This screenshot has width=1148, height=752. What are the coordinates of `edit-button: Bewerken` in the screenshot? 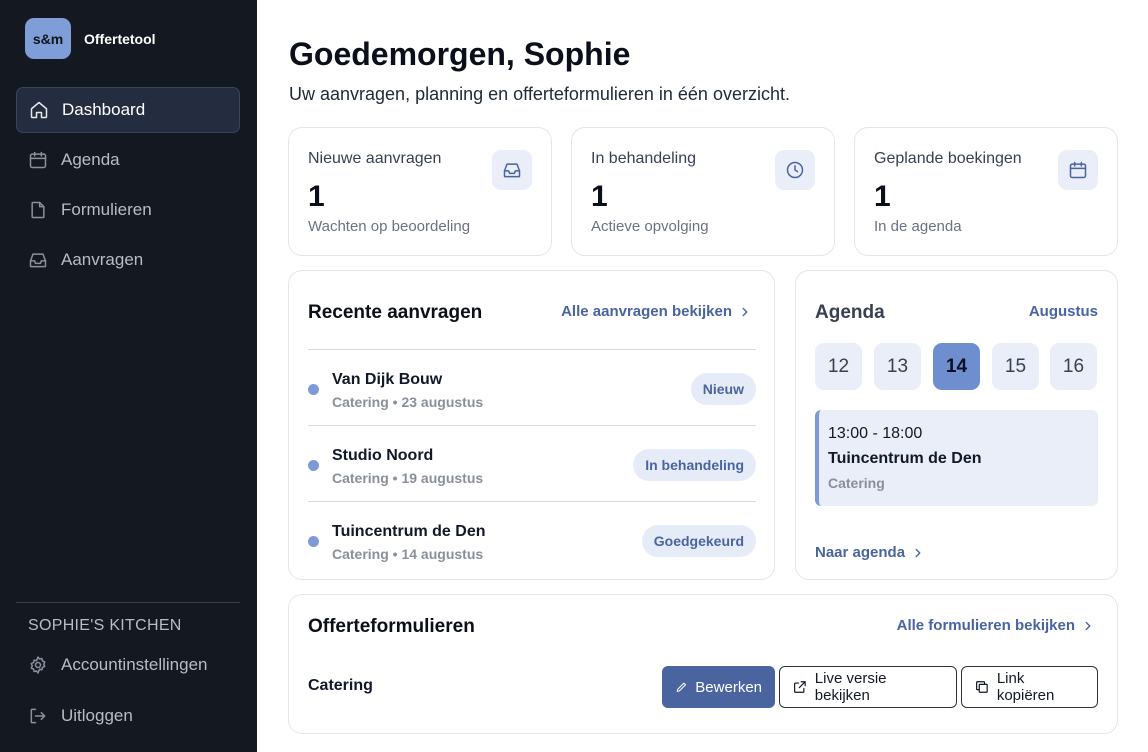 It's located at (718, 687).